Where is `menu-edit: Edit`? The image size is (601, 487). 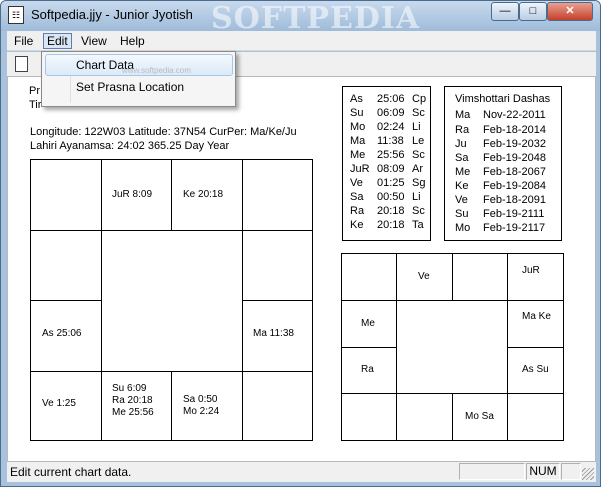
menu-edit: Edit is located at coordinates (57, 41).